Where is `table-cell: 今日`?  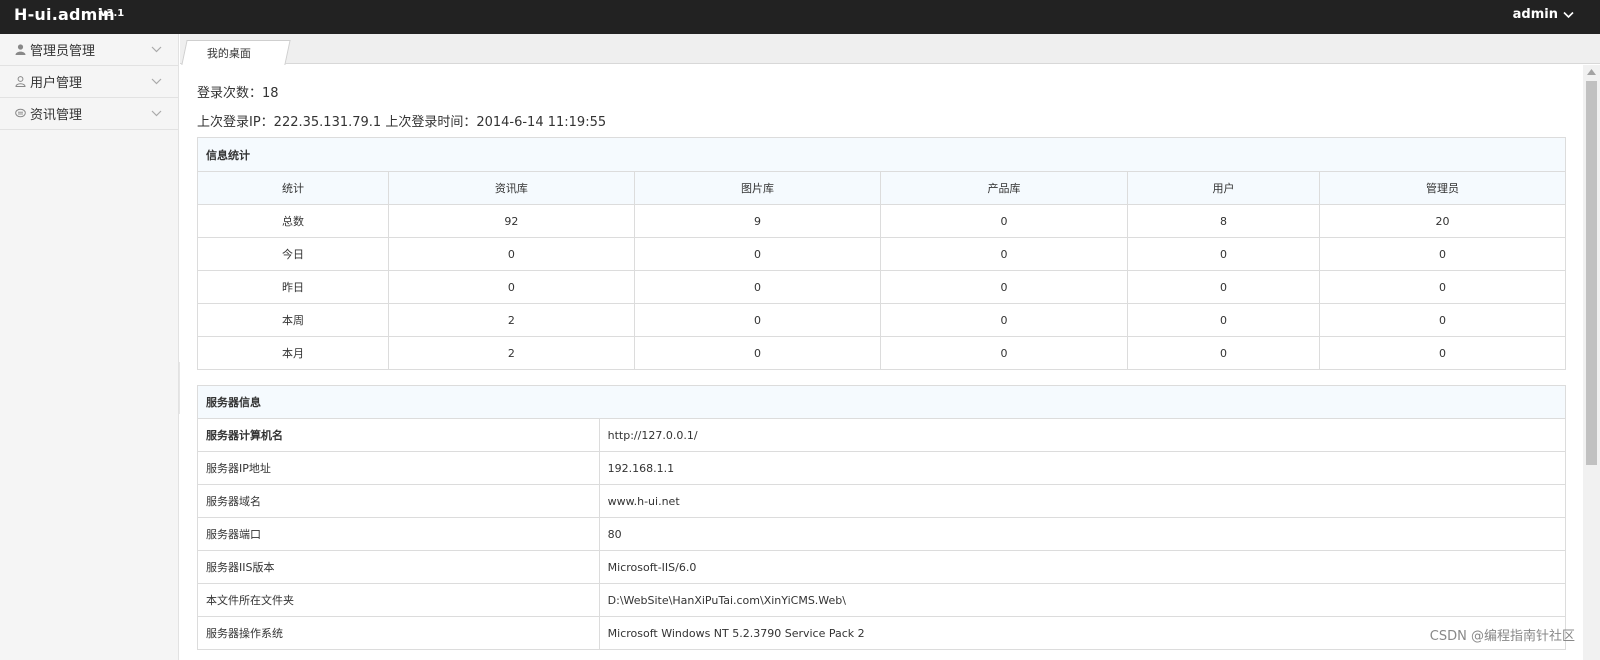 table-cell: 今日 is located at coordinates (293, 254).